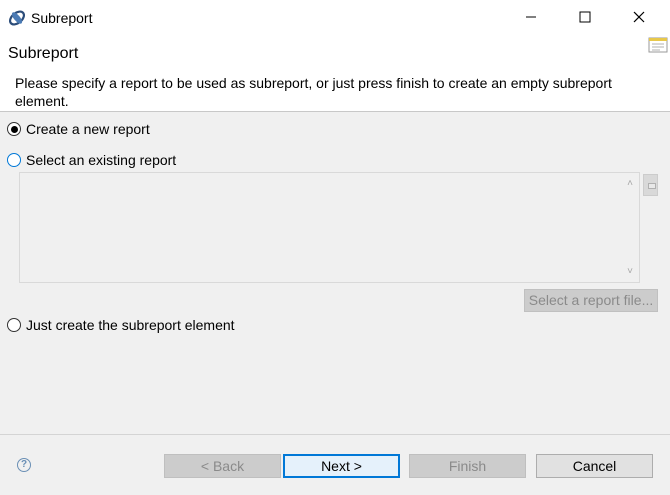  What do you see at coordinates (222, 466) in the screenshot?
I see `back-button: < Back` at bounding box center [222, 466].